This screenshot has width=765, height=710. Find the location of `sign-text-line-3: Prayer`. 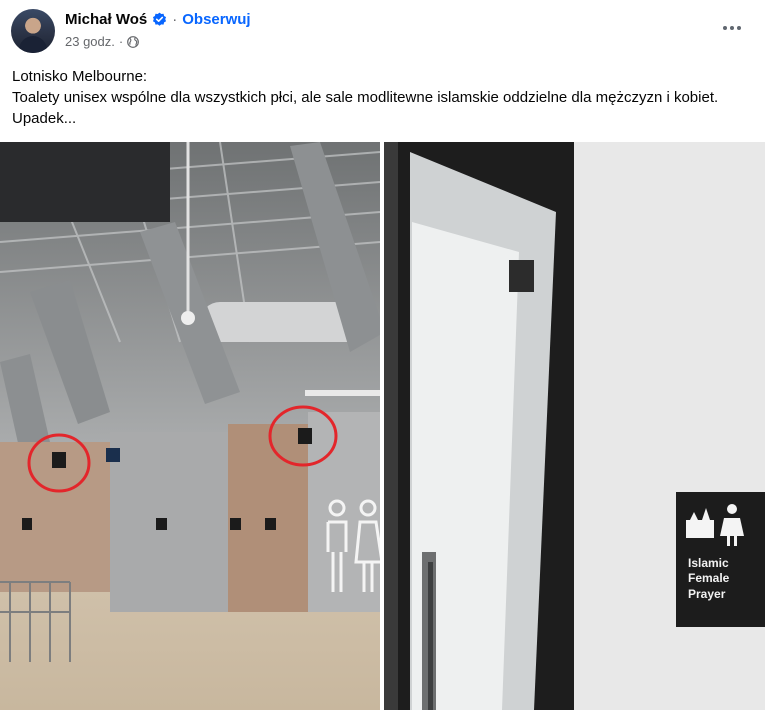

sign-text-line-3: Prayer is located at coordinates (707, 594).